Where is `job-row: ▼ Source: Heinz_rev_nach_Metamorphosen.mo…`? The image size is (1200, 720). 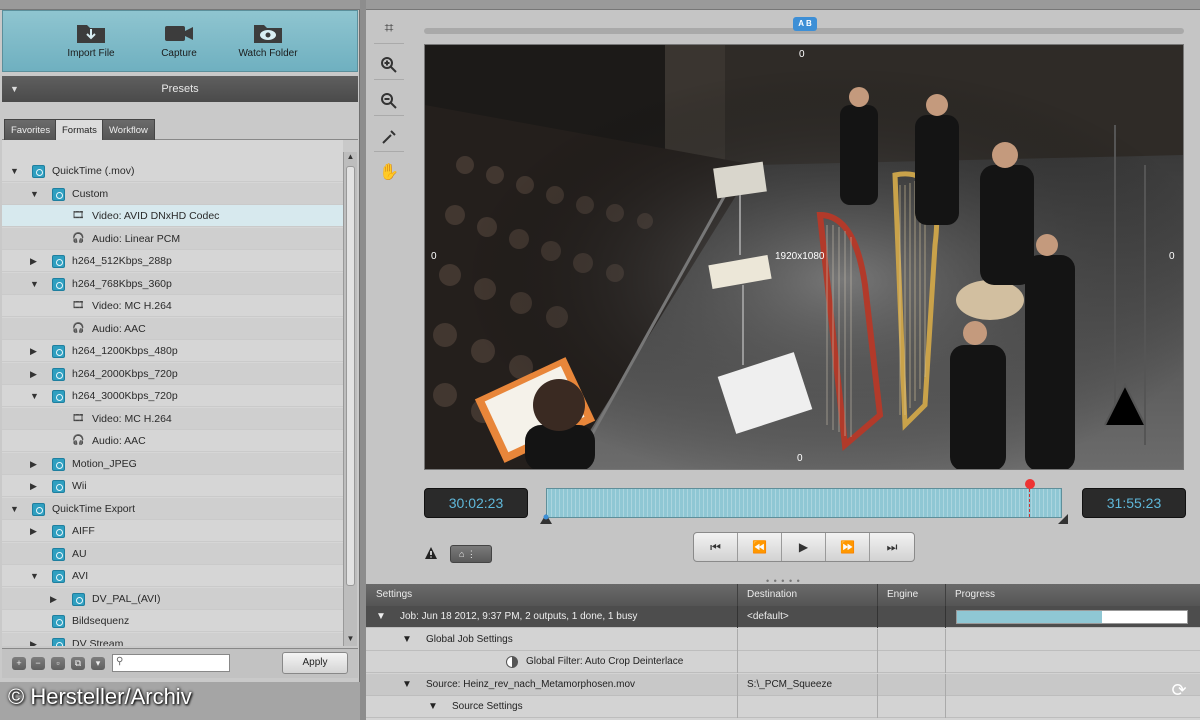 job-row: ▼ Source: Heinz_rev_nach_Metamorphosen.mo… is located at coordinates (783, 684).